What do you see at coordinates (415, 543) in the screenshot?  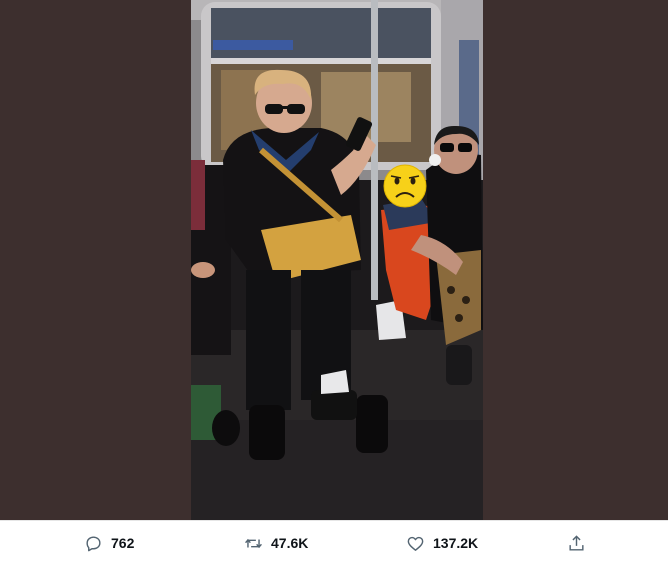 I see `heart-icon` at bounding box center [415, 543].